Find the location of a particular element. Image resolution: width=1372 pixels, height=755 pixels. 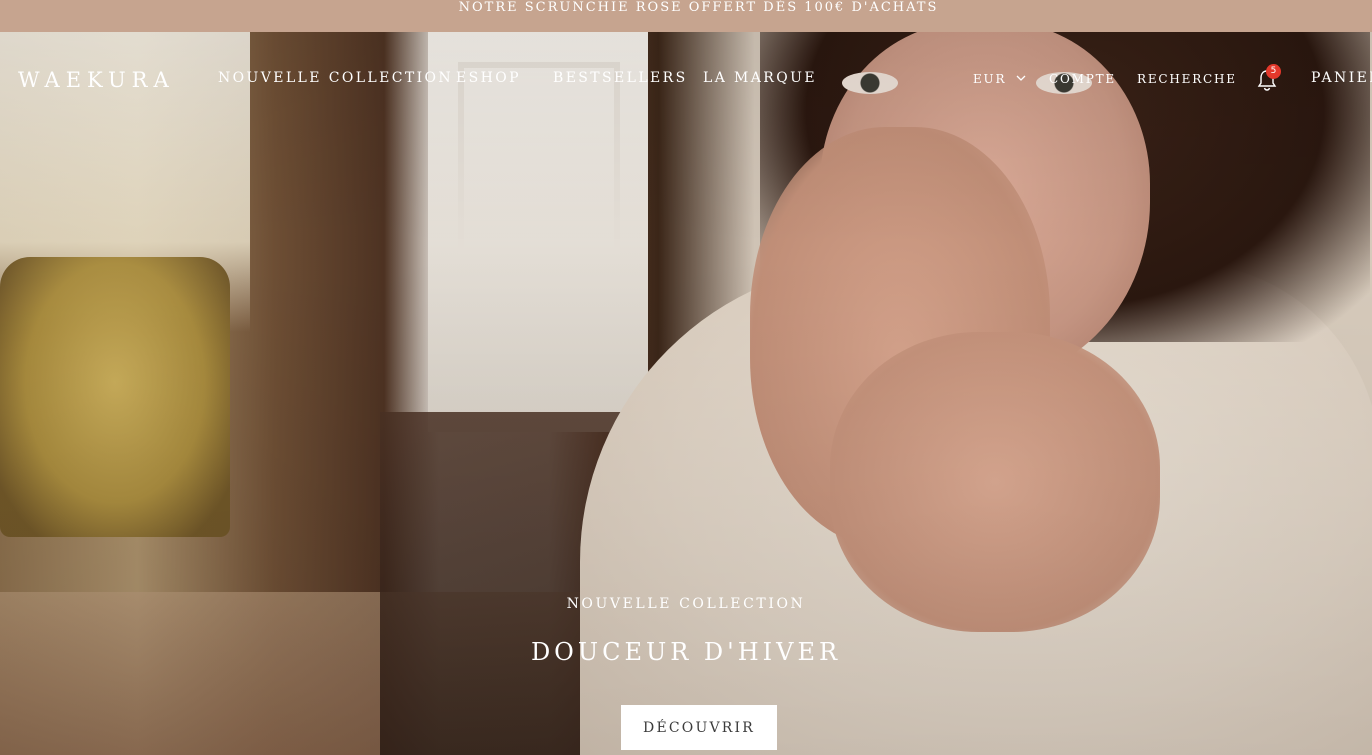

nav-la-marque: LA MARQUE is located at coordinates (760, 78).